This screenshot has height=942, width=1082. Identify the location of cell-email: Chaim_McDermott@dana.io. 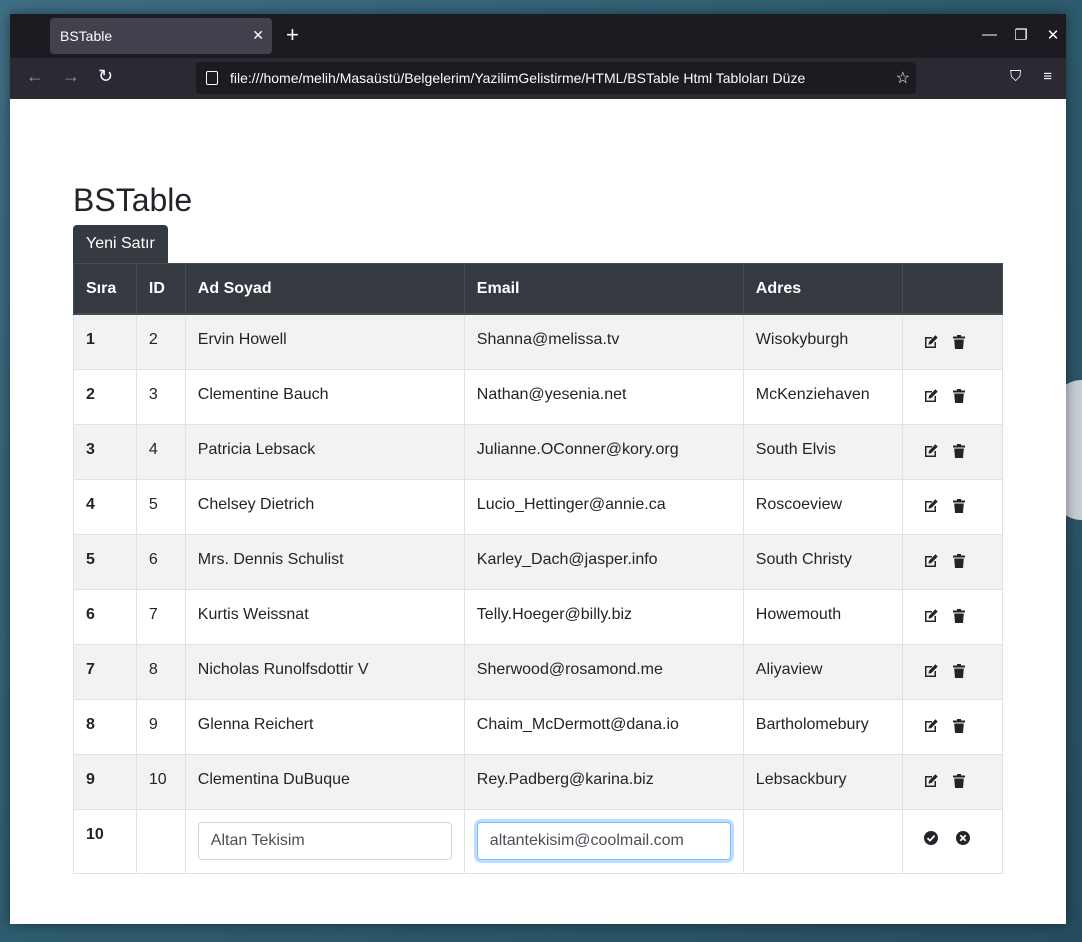
(603, 726).